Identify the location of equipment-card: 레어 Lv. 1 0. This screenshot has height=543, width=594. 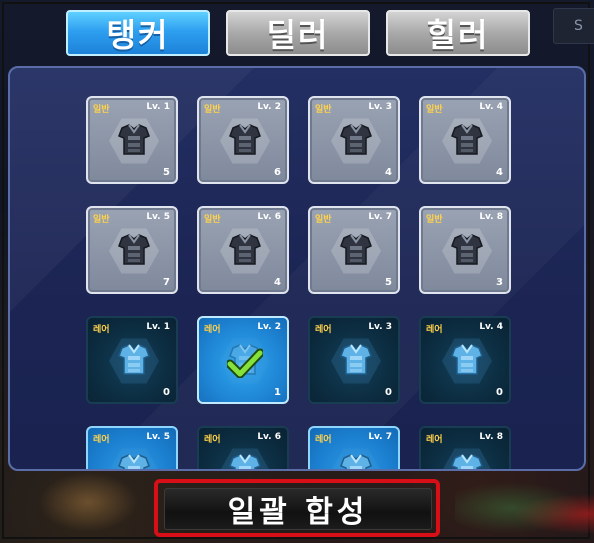
(132, 360).